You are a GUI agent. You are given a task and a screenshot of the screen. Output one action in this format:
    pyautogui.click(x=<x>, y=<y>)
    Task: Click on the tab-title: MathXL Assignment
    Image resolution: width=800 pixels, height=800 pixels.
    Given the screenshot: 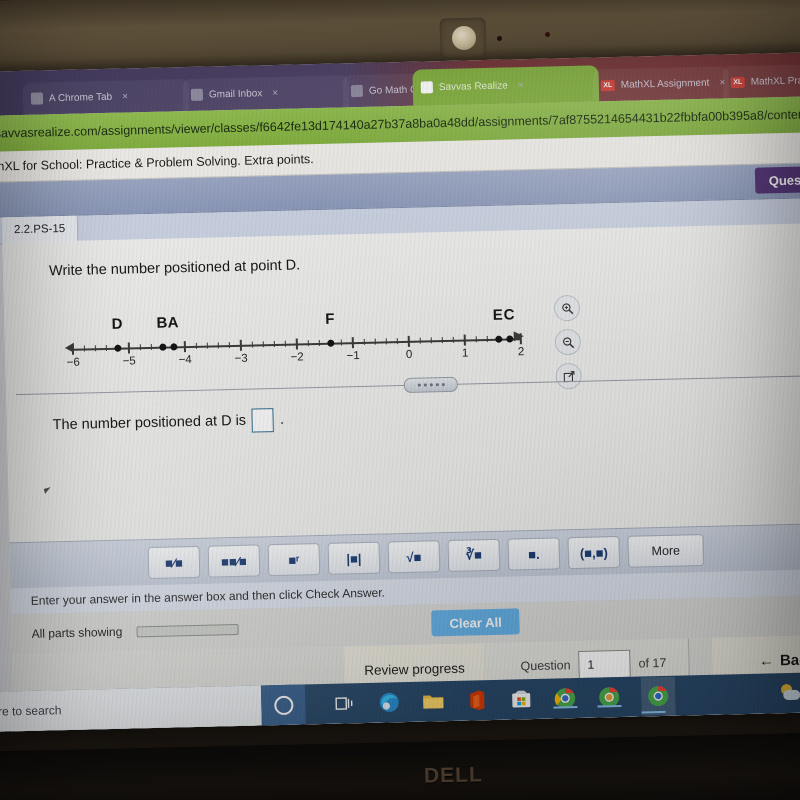 What is the action you would take?
    pyautogui.click(x=665, y=84)
    